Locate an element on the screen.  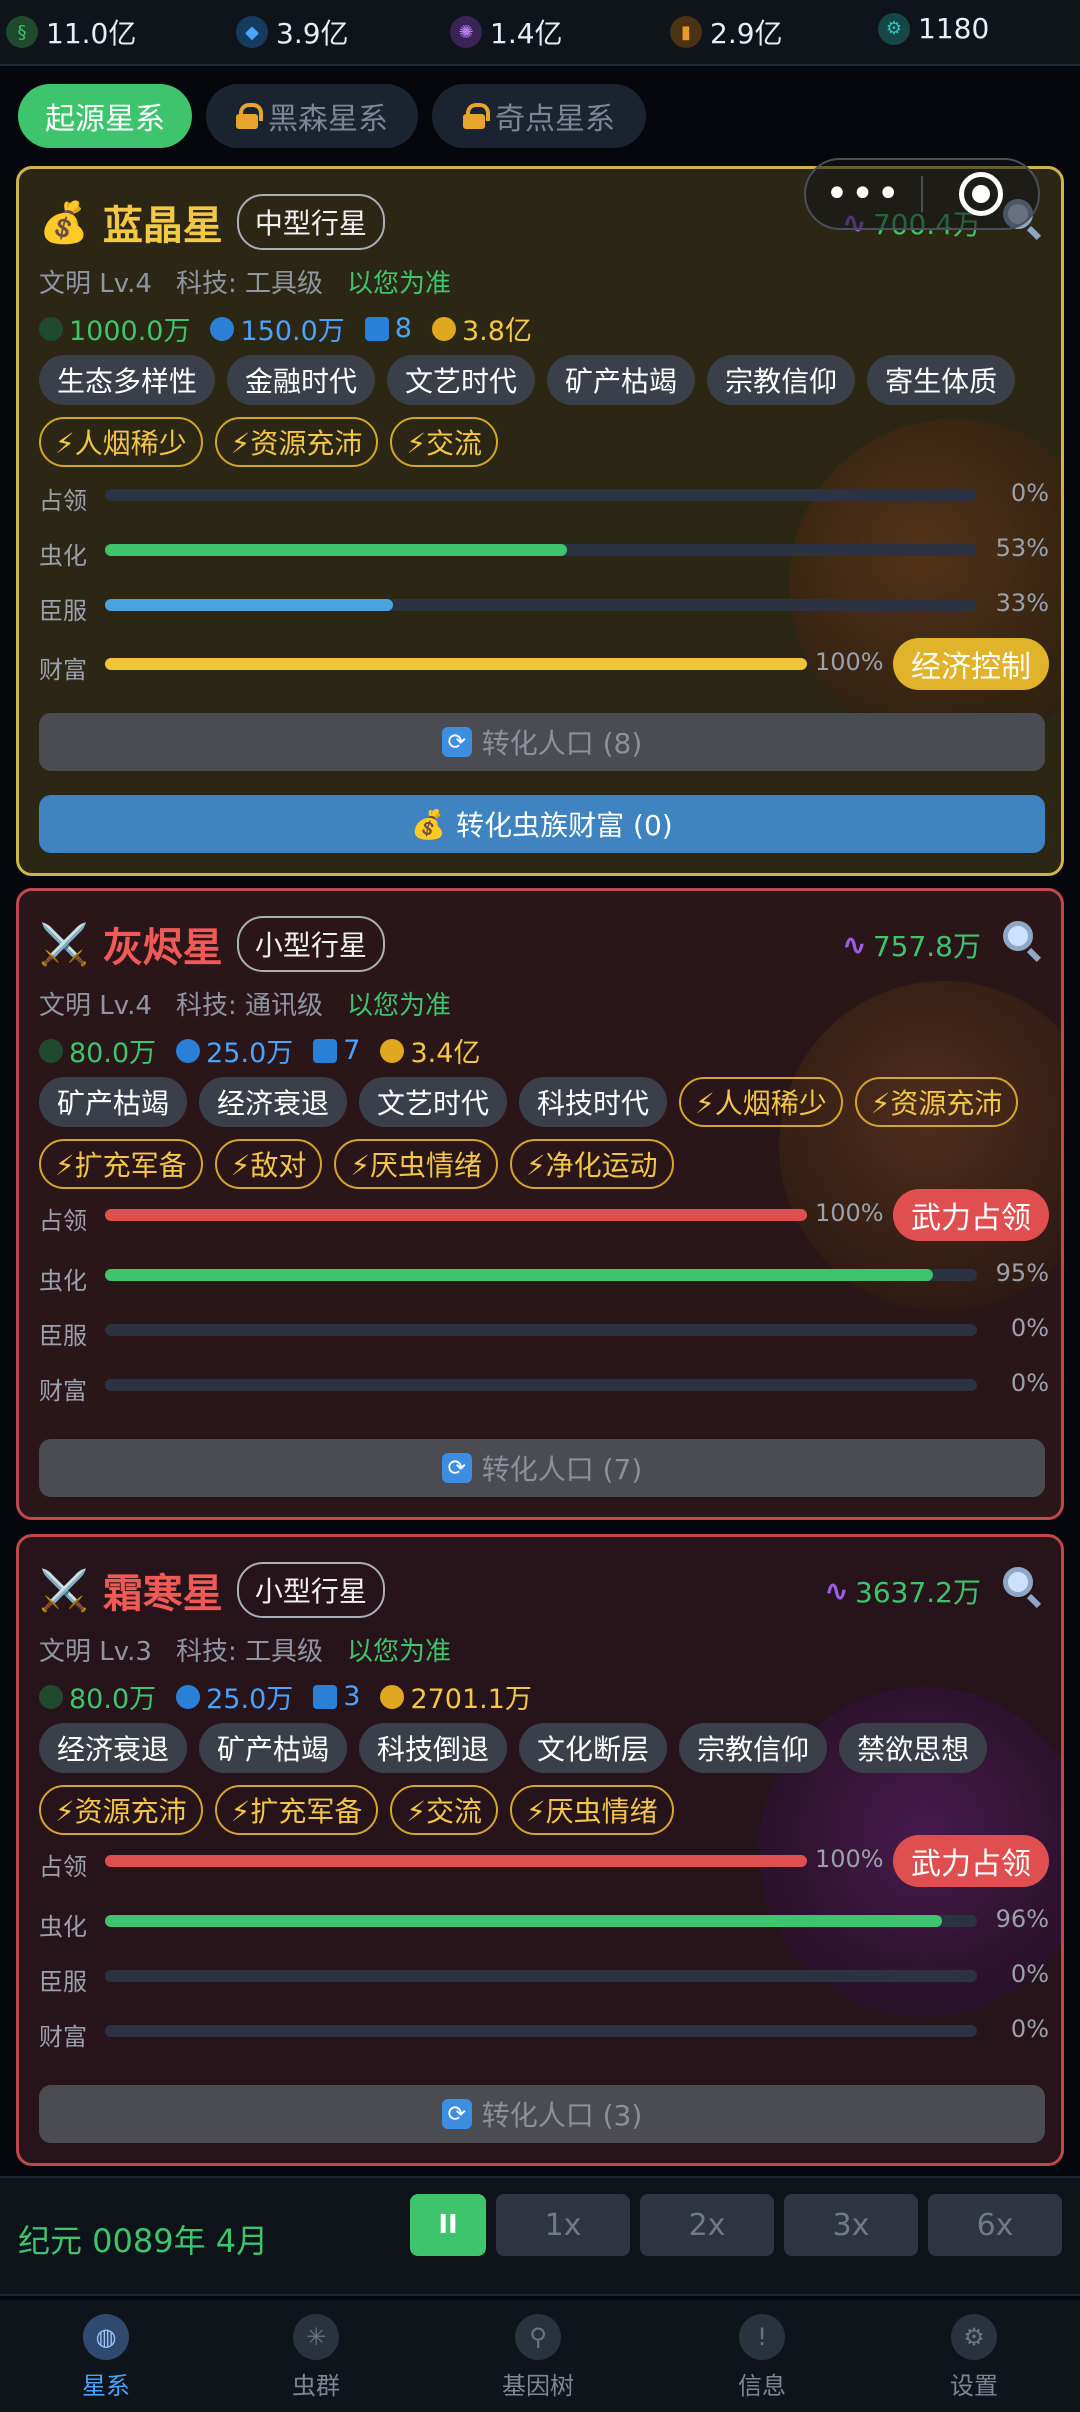
resource-dna-value: 11.0亿 is located at coordinates (91, 33).